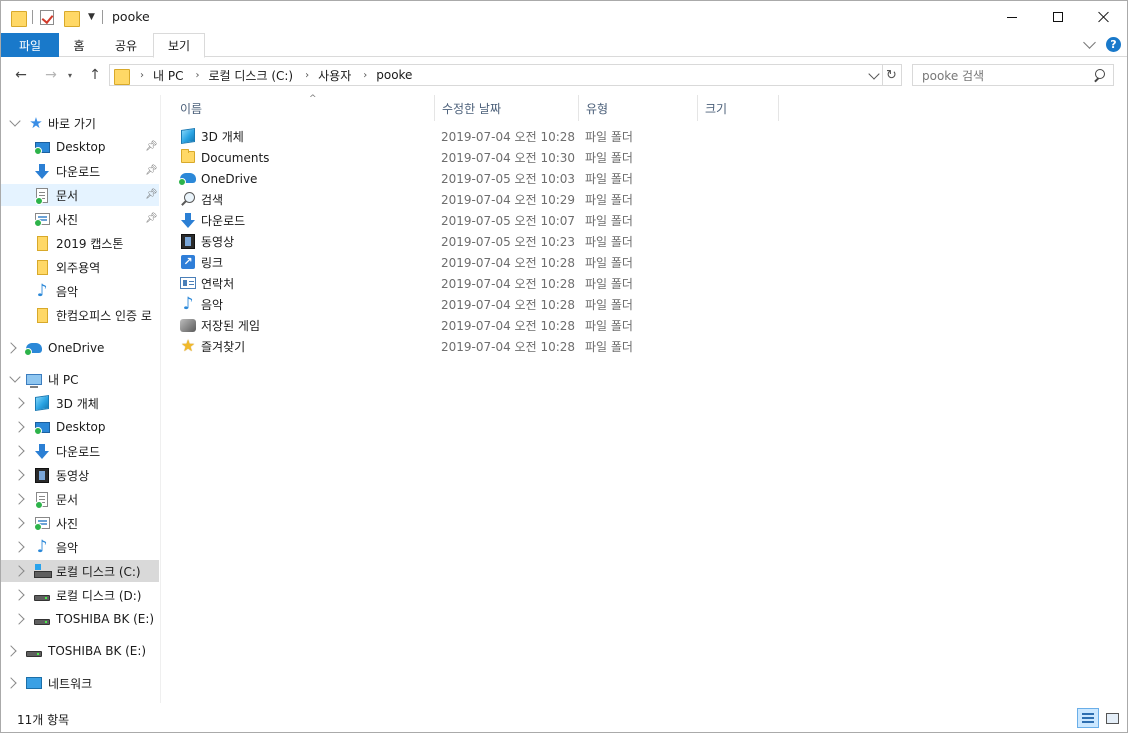  What do you see at coordinates (67, 219) in the screenshot?
I see `sidebar-item-label: 사진` at bounding box center [67, 219].